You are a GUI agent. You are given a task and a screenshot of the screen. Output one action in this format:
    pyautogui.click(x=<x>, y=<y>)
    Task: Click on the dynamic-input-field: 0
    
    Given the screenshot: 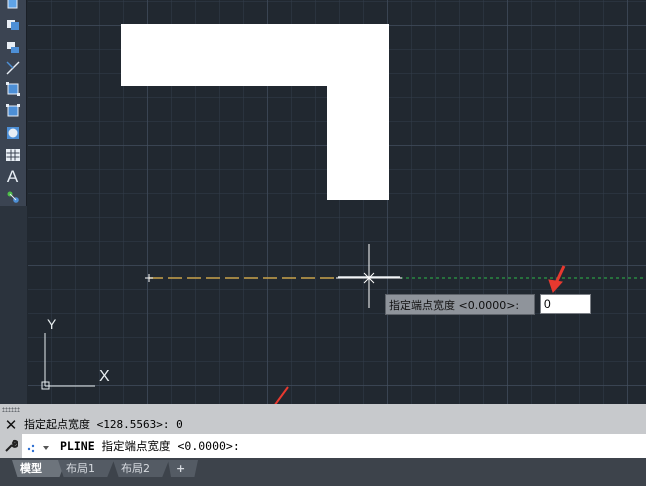 What is the action you would take?
    pyautogui.click(x=565, y=304)
    